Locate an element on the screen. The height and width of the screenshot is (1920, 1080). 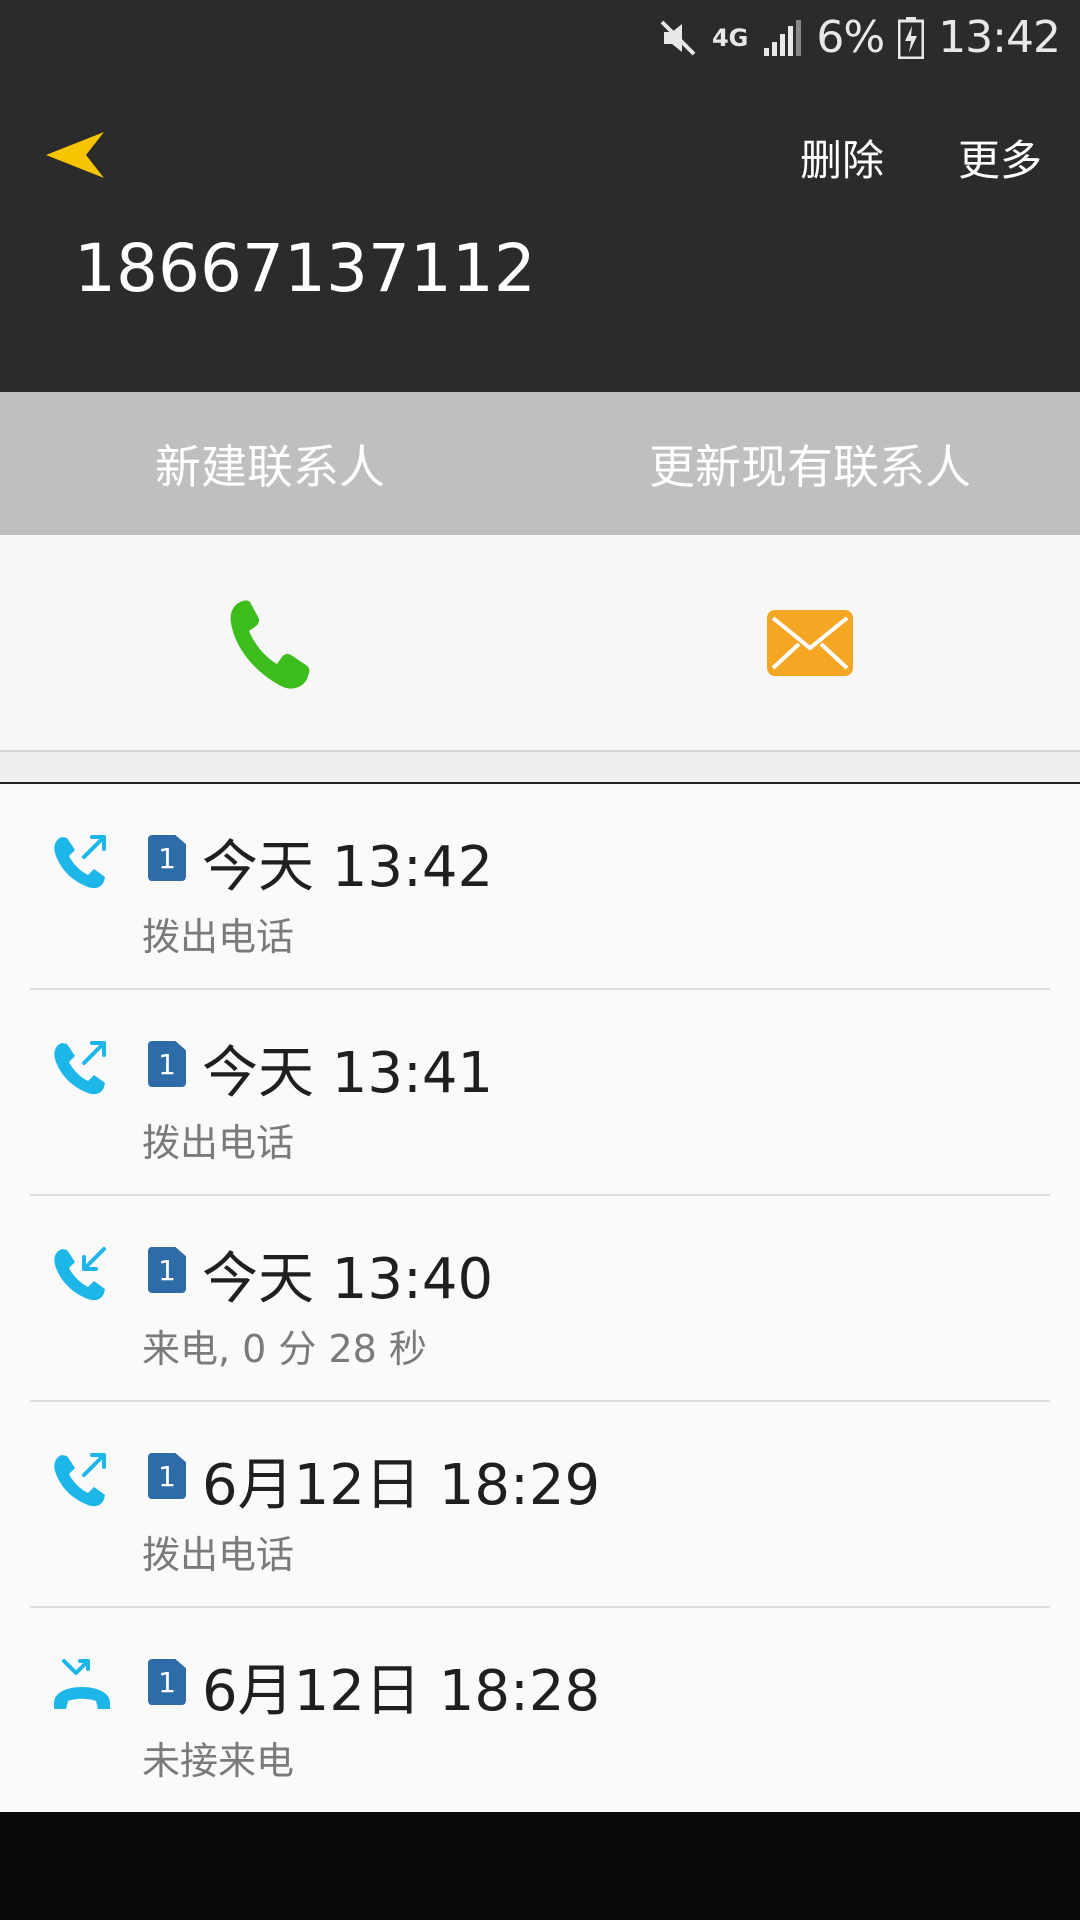
network-type: 4G is located at coordinates (730, 37).